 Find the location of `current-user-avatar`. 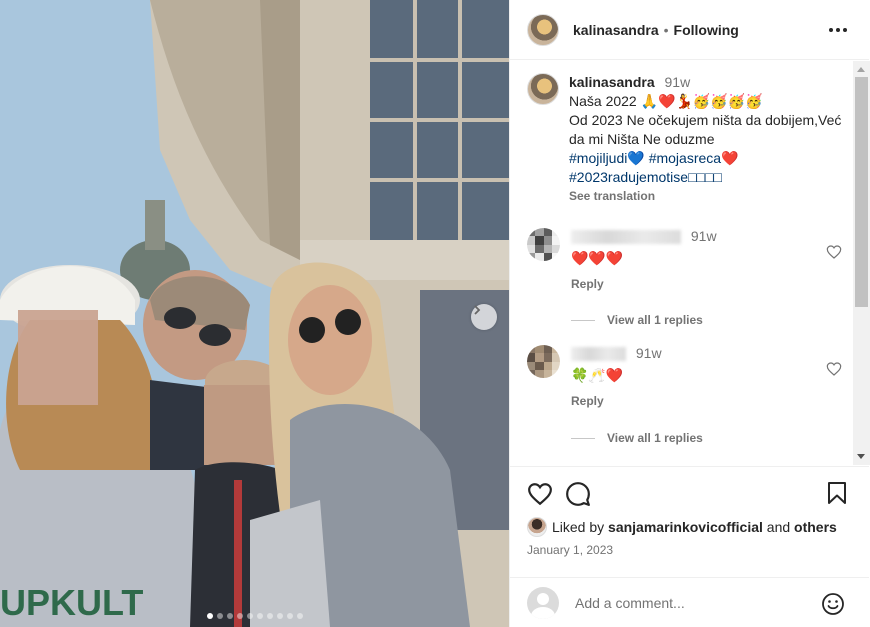

current-user-avatar is located at coordinates (543, 602).